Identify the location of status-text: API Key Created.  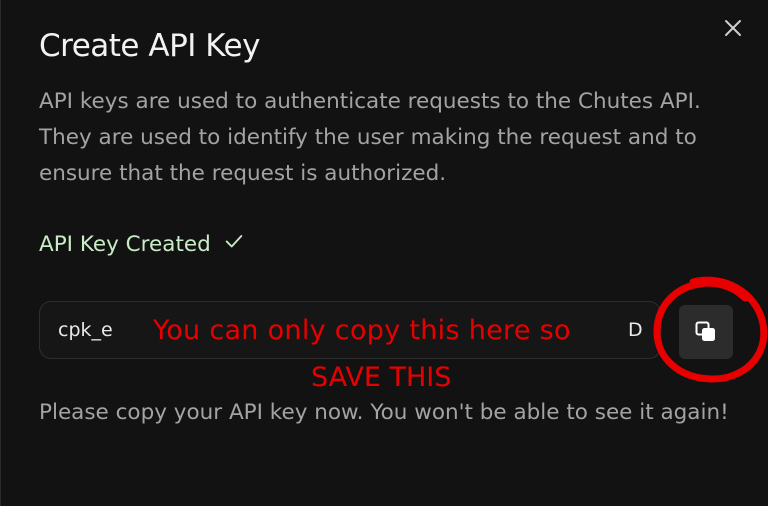
(125, 244).